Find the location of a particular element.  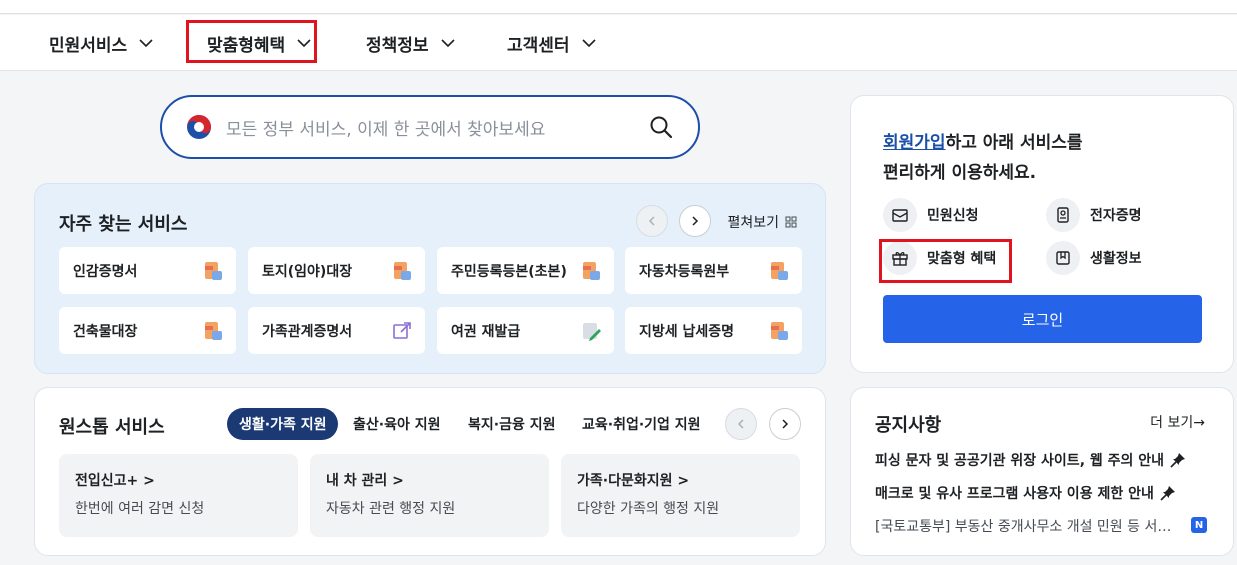

onestop-card: 가족·다문화지원 > 다양한 가족의 행정 지원 is located at coordinates (680, 495).